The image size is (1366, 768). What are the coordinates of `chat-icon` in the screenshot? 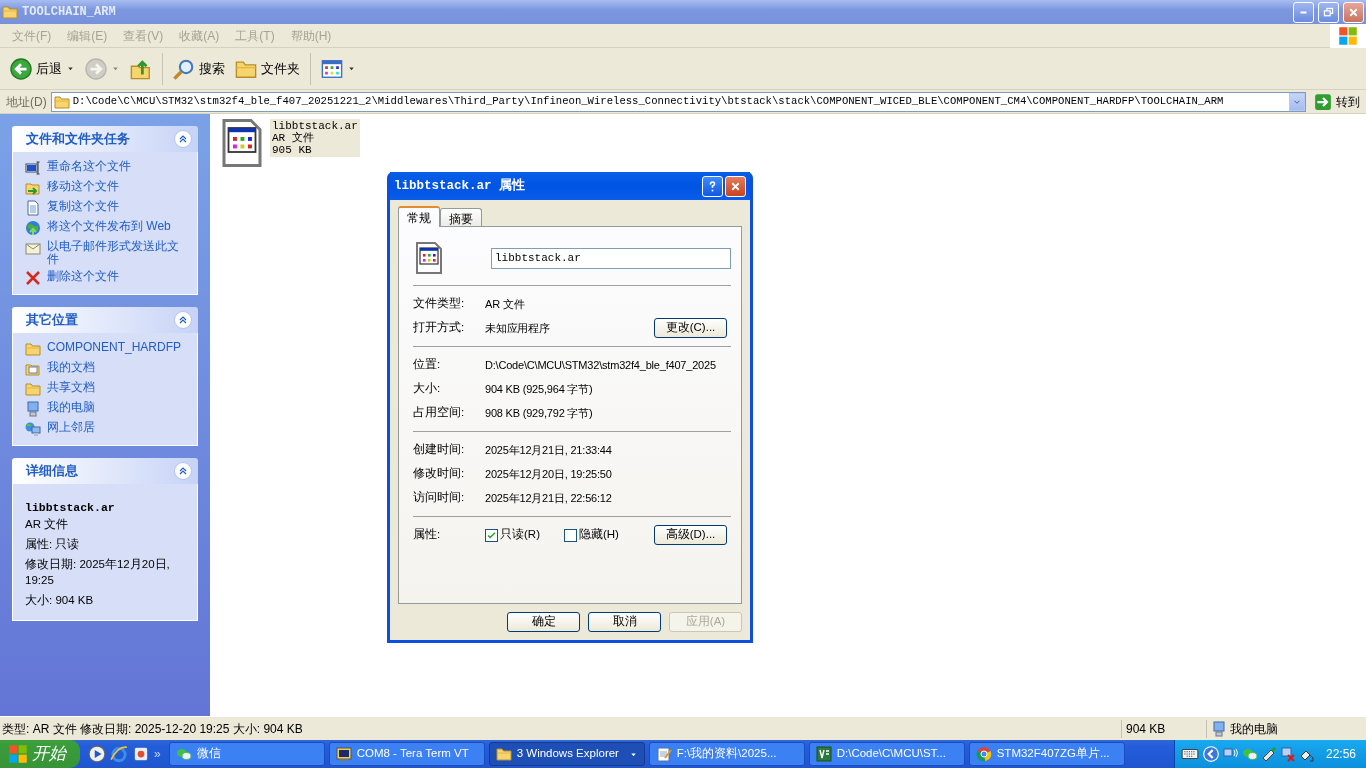 It's located at (183, 754).